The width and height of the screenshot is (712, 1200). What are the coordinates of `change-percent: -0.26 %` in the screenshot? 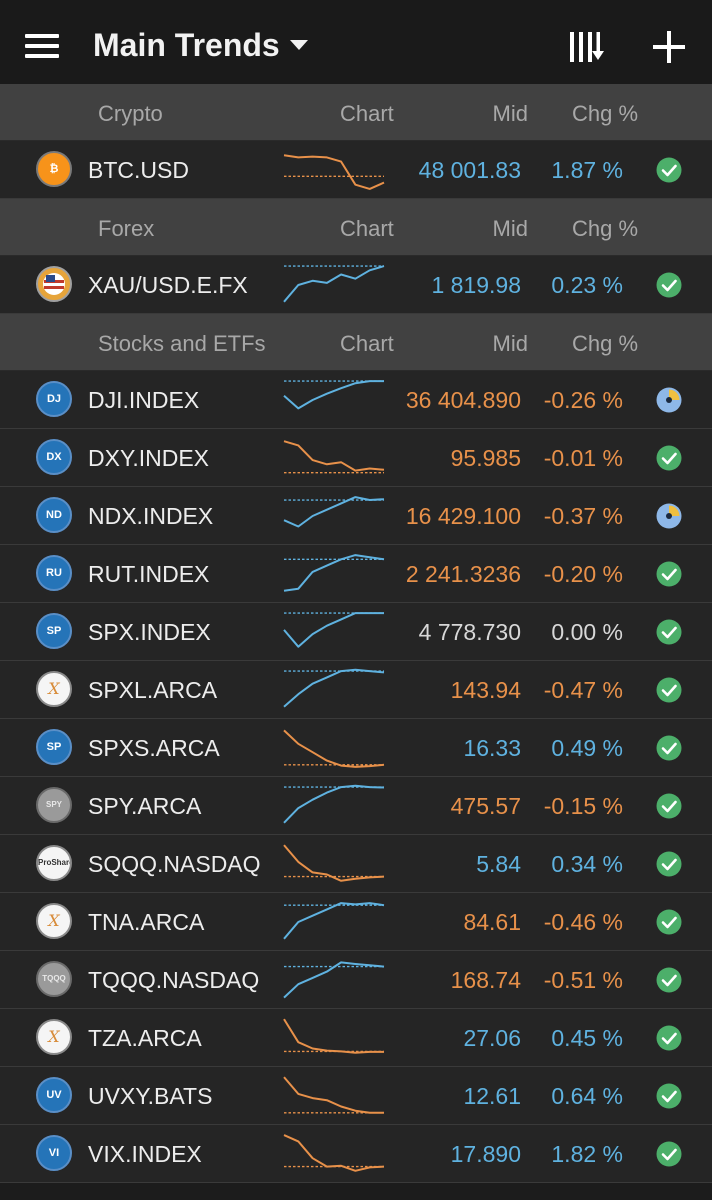 It's located at (583, 400).